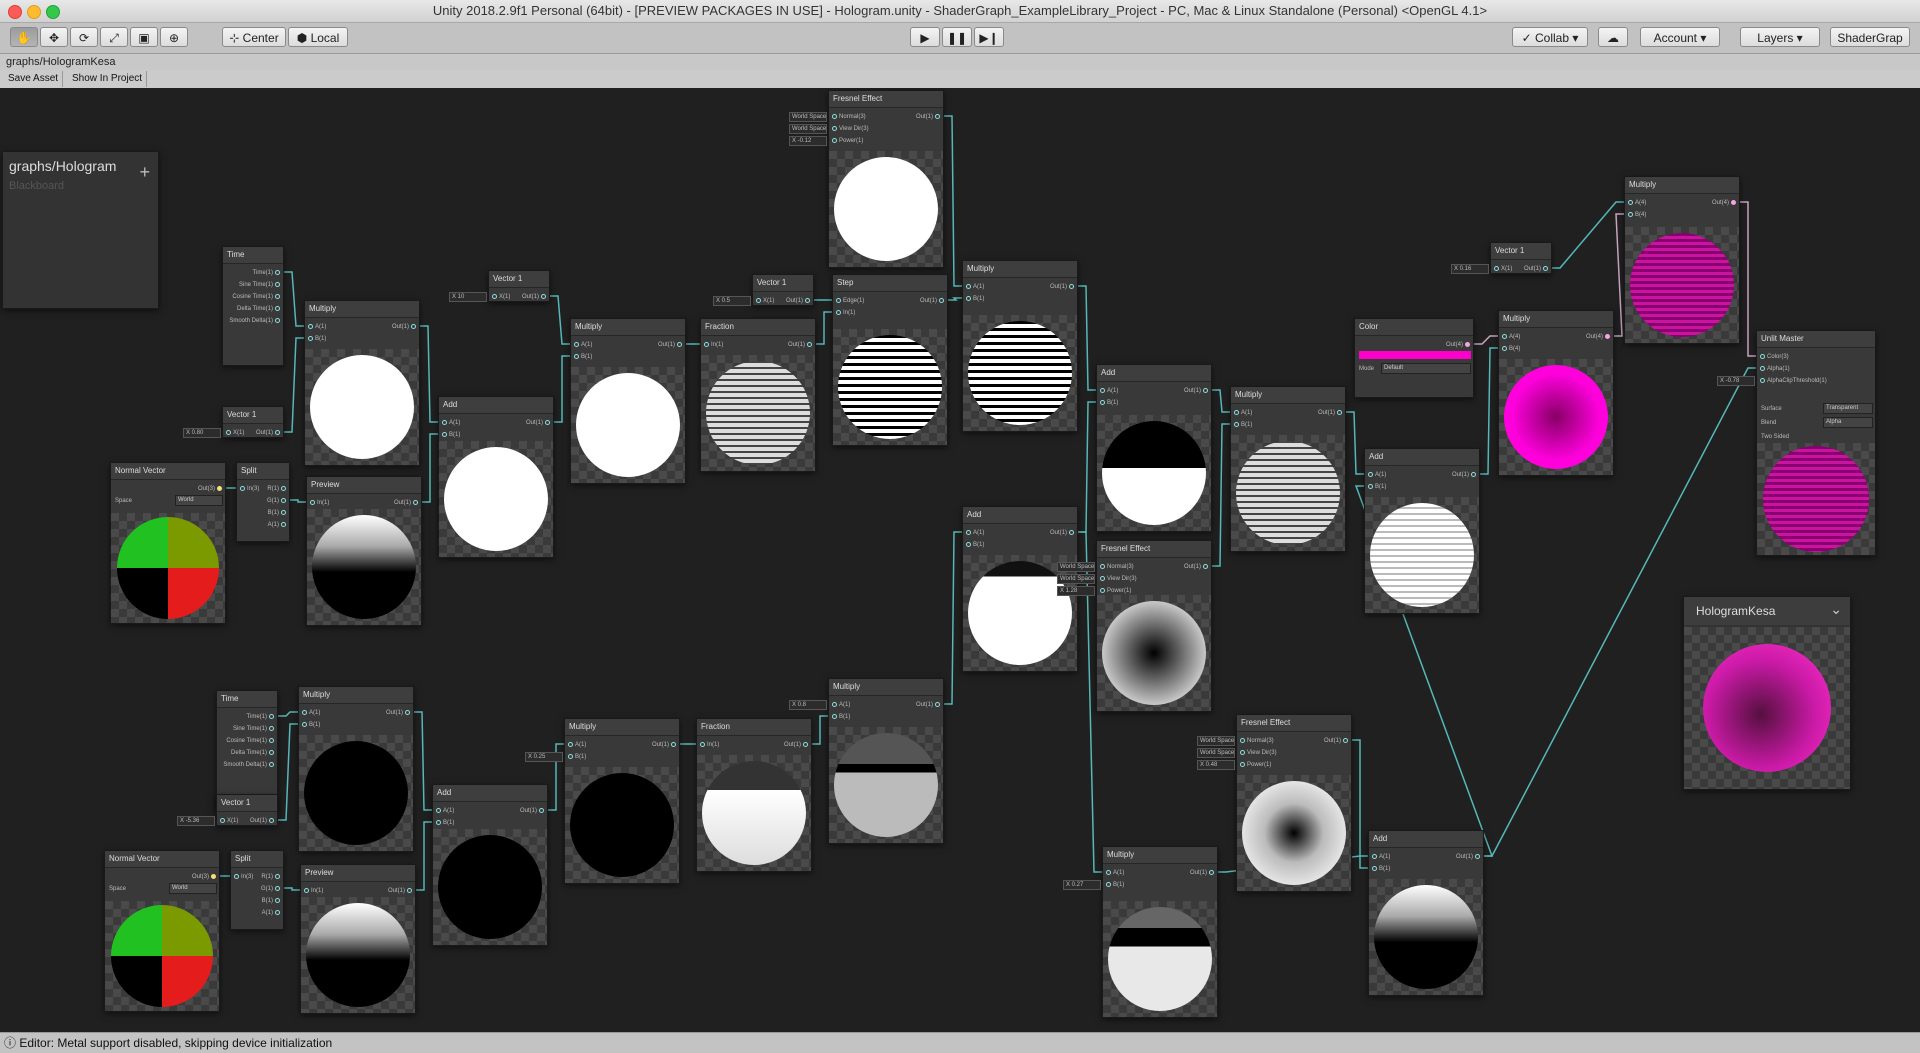 This screenshot has height=1053, width=1920. Describe the element at coordinates (1774, 357) in the screenshot. I see `input-port: Color(3)` at that location.